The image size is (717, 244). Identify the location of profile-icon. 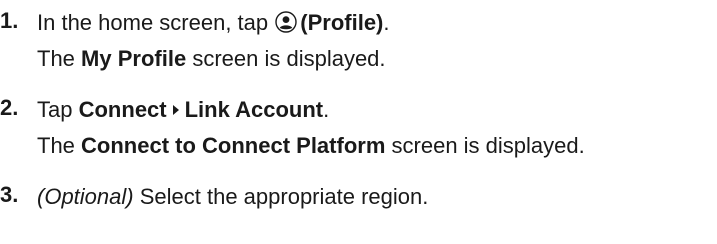
(286, 22).